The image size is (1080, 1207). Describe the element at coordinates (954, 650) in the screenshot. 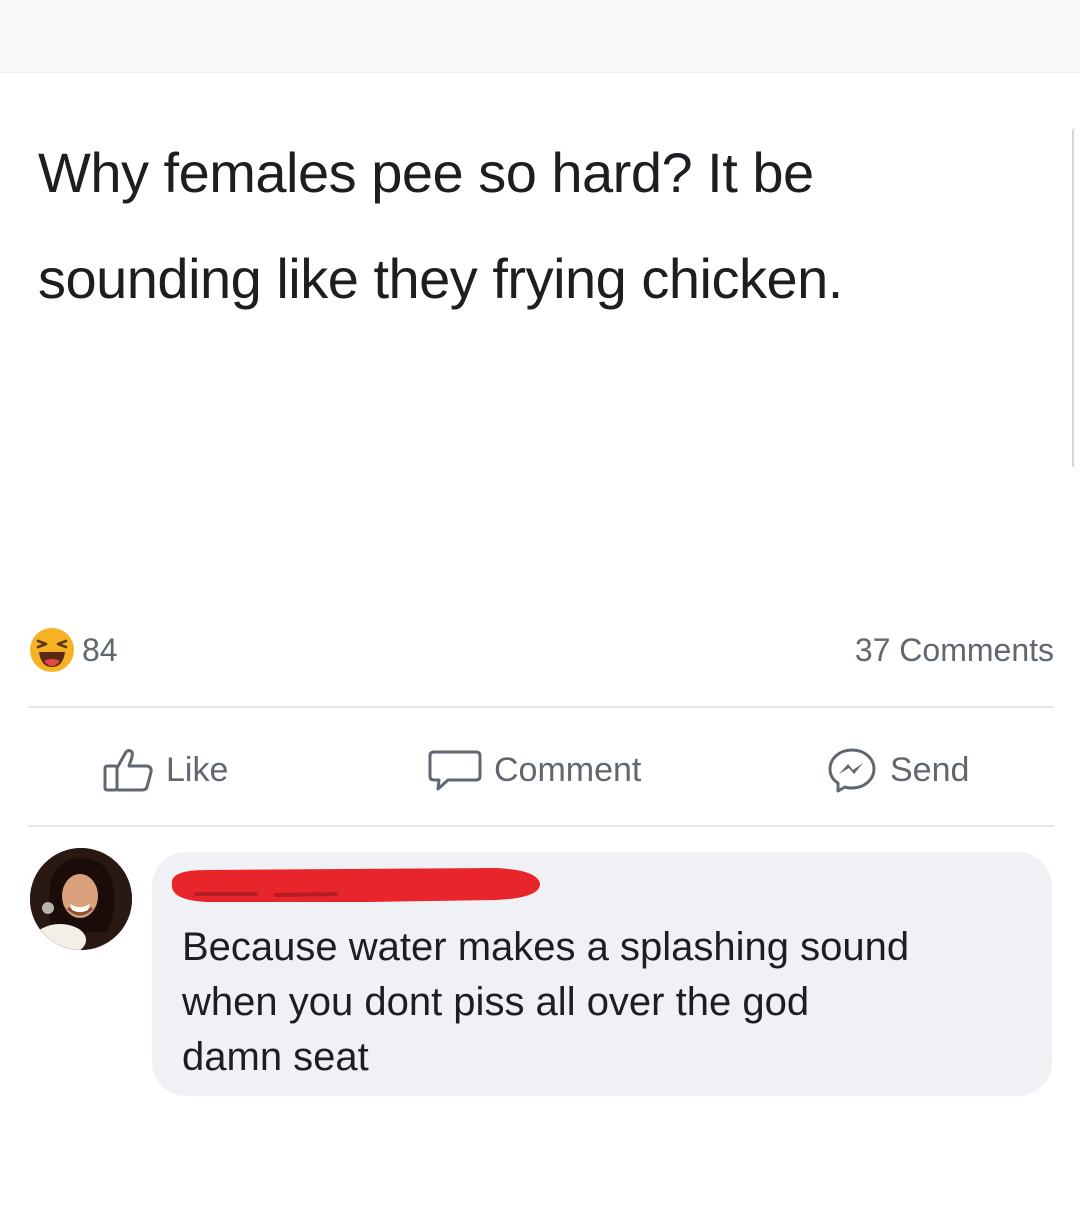

I see `comments-count-link: 37 Comments` at that location.